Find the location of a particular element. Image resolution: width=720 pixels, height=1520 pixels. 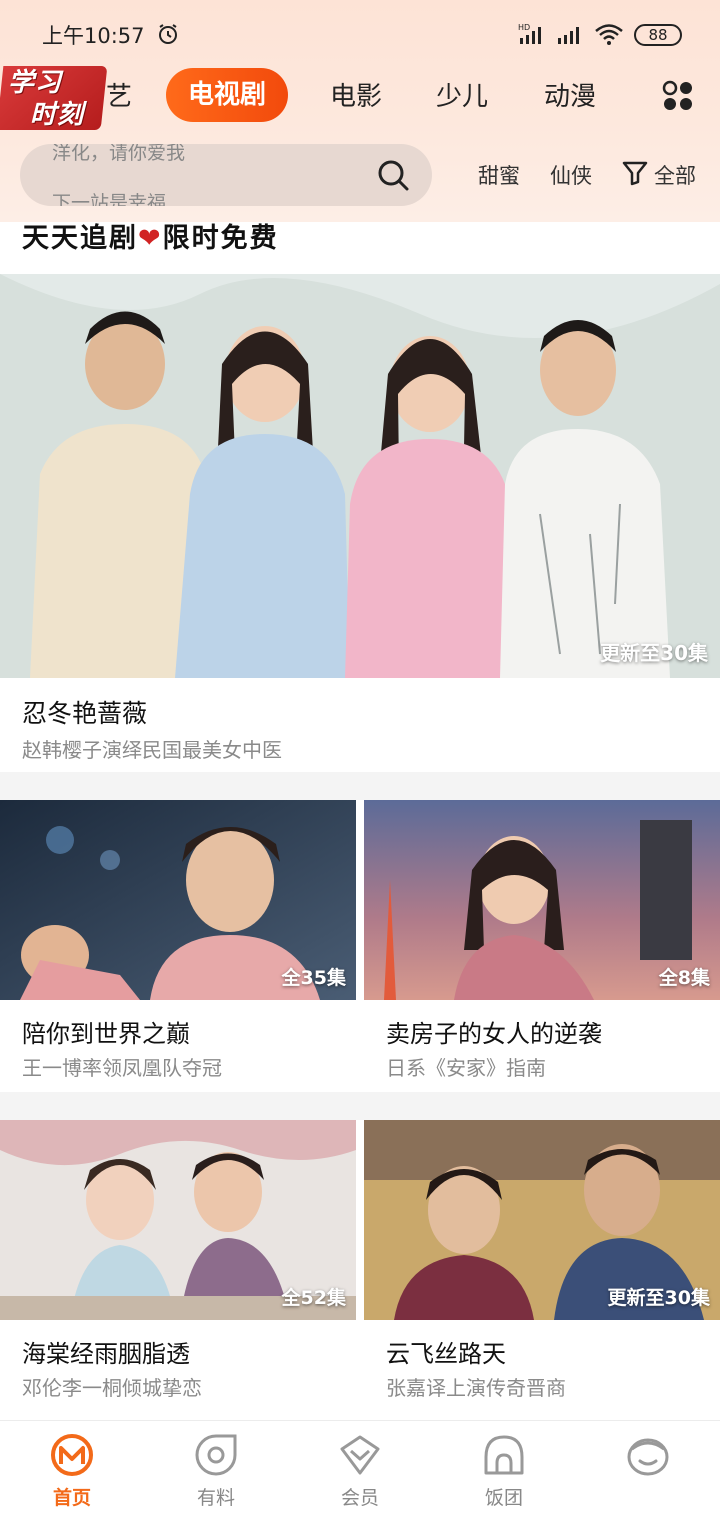

tab-tv-series: 电视剧 is located at coordinates (227, 95).